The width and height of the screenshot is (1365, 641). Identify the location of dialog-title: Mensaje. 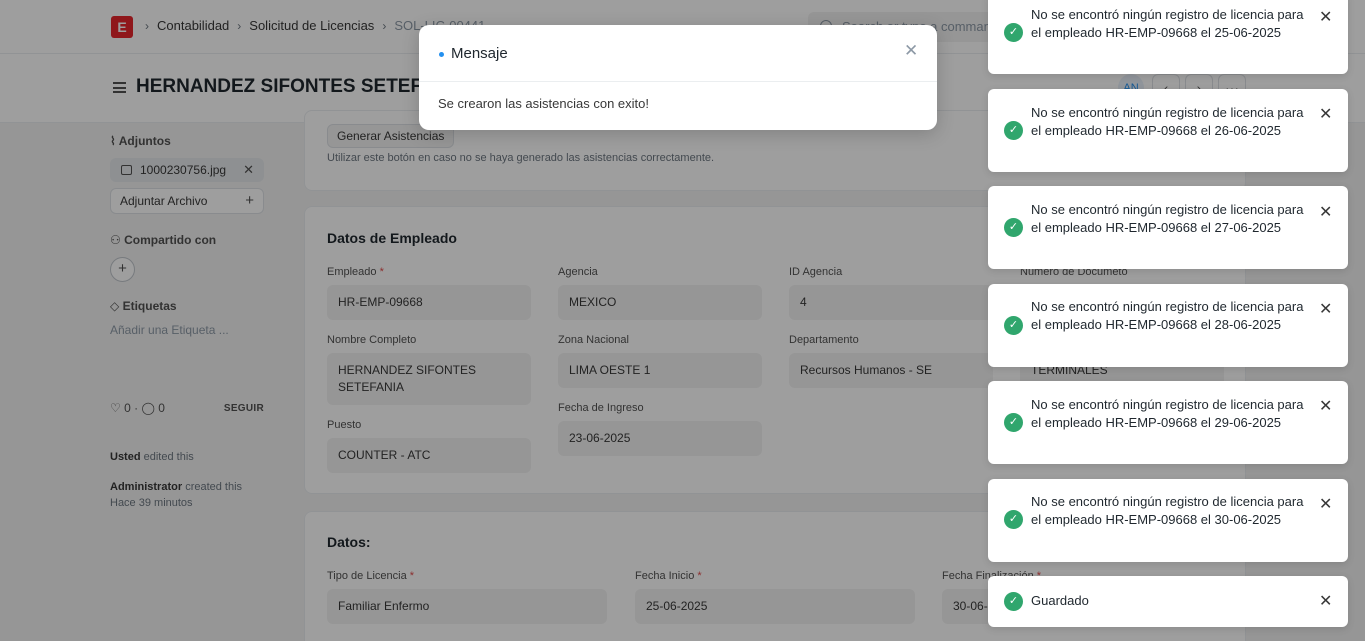
(479, 53).